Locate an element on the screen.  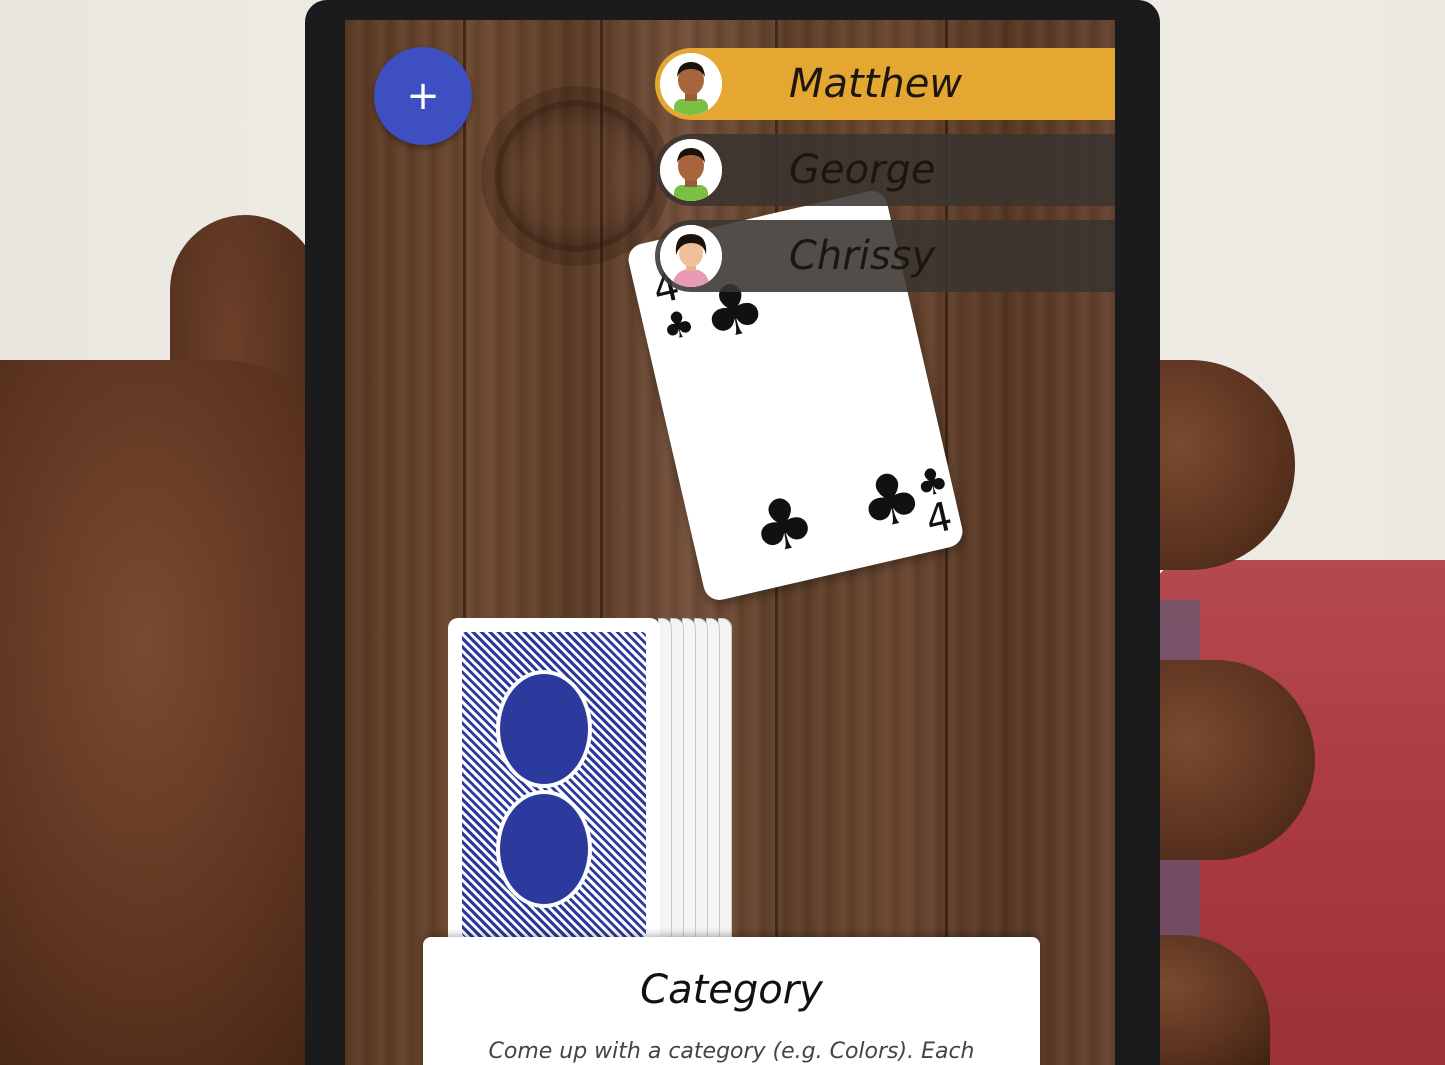
player-name: Matthew is located at coordinates (876, 84).